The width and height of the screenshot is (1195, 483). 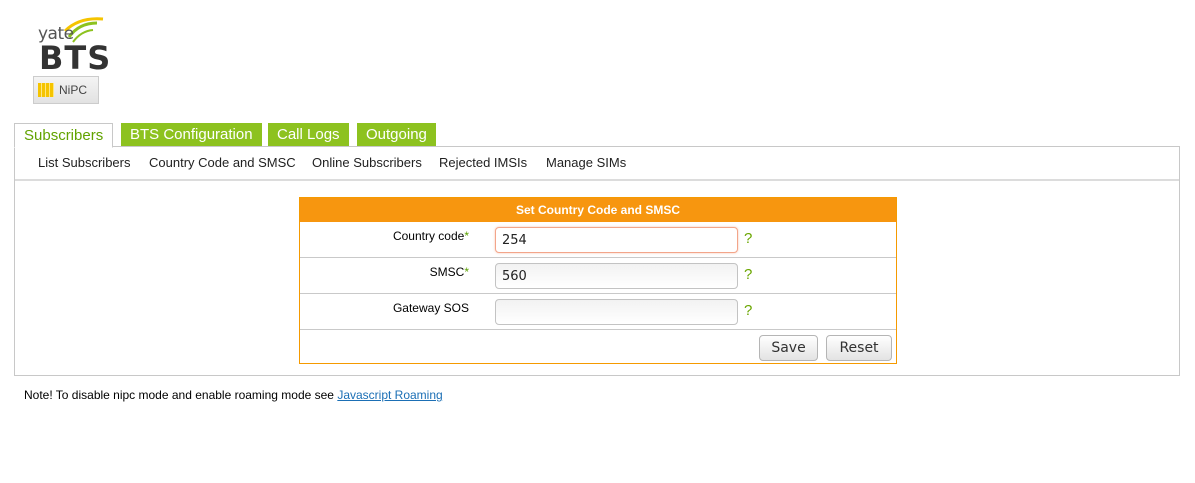 I want to click on tab-bts-configuration: BTS Configuration, so click(x=191, y=134).